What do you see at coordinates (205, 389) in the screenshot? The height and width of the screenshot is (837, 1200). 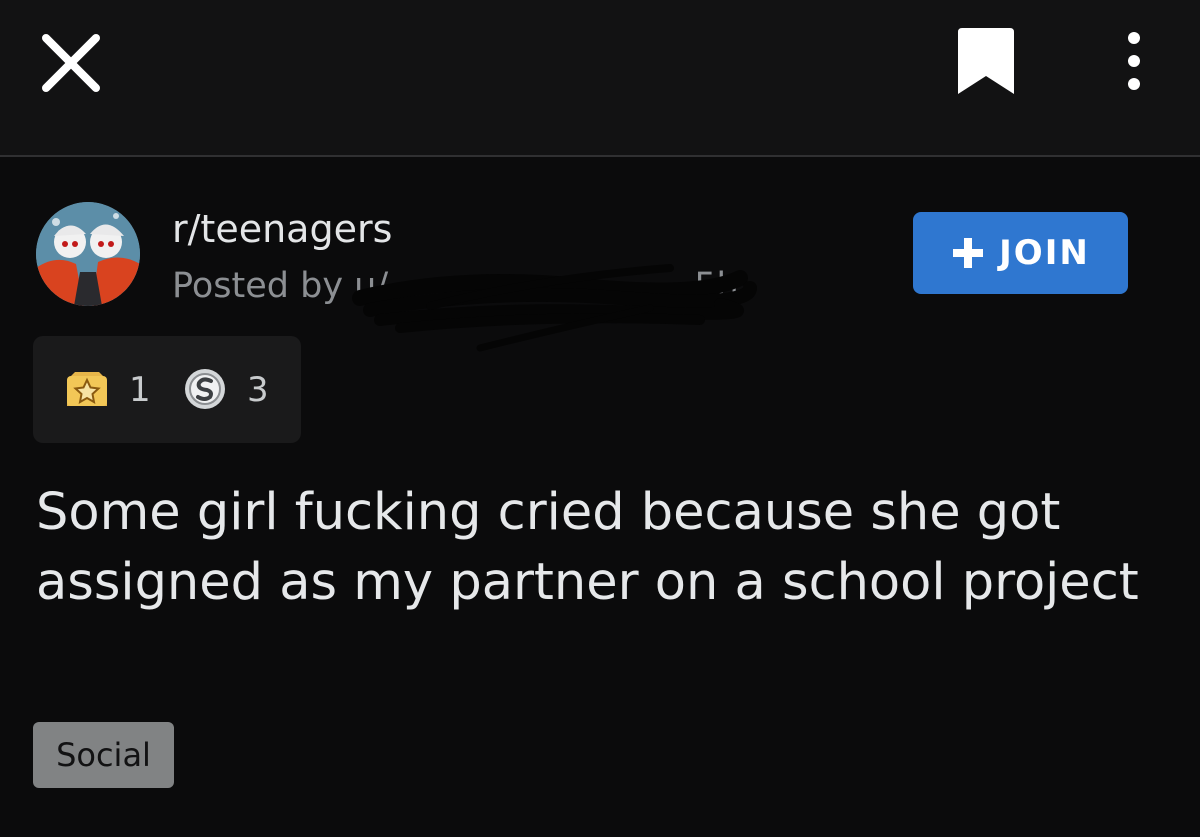 I see `silver-award-icon` at bounding box center [205, 389].